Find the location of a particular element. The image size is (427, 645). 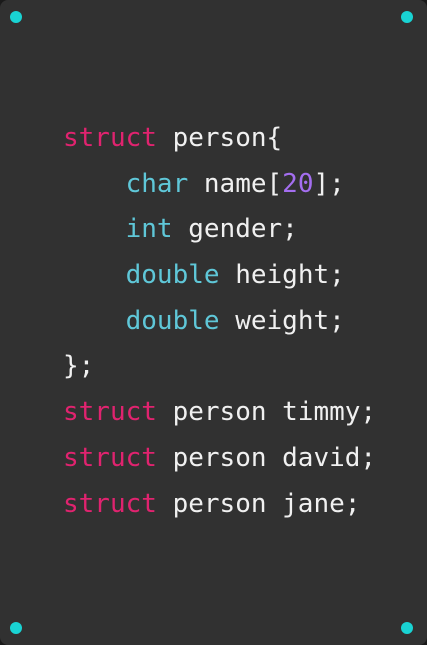

code-line: int gender; is located at coordinates (219, 230).